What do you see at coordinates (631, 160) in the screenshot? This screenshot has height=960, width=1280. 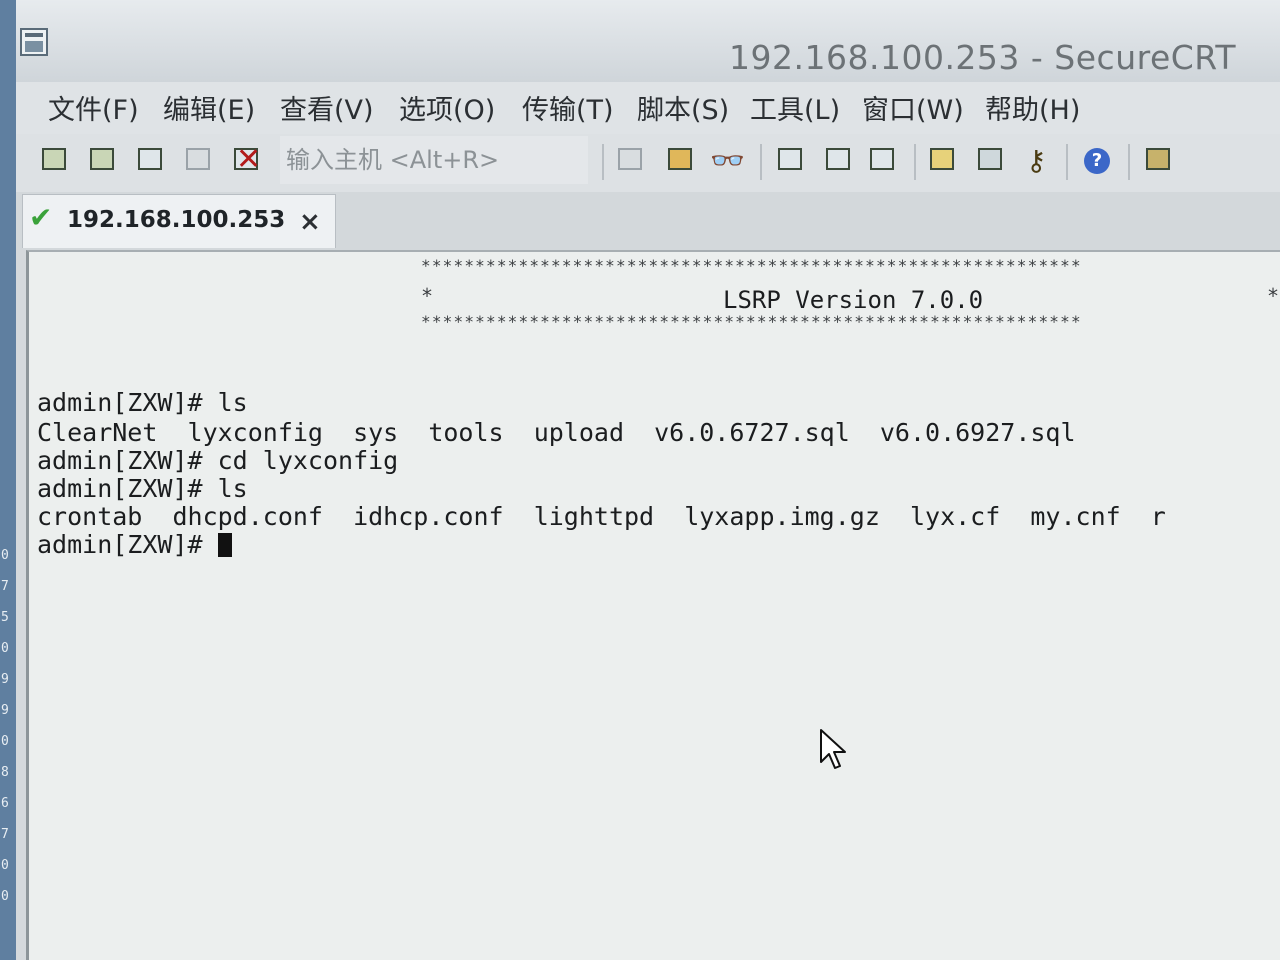 I see `copy-icon` at bounding box center [631, 160].